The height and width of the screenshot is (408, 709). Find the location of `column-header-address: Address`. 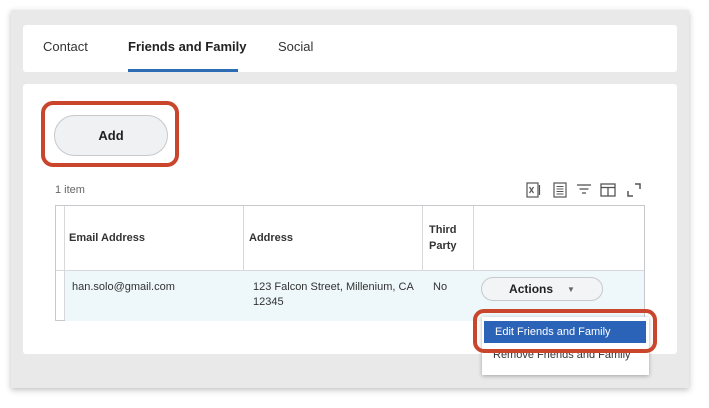

column-header-address: Address is located at coordinates (271, 238).